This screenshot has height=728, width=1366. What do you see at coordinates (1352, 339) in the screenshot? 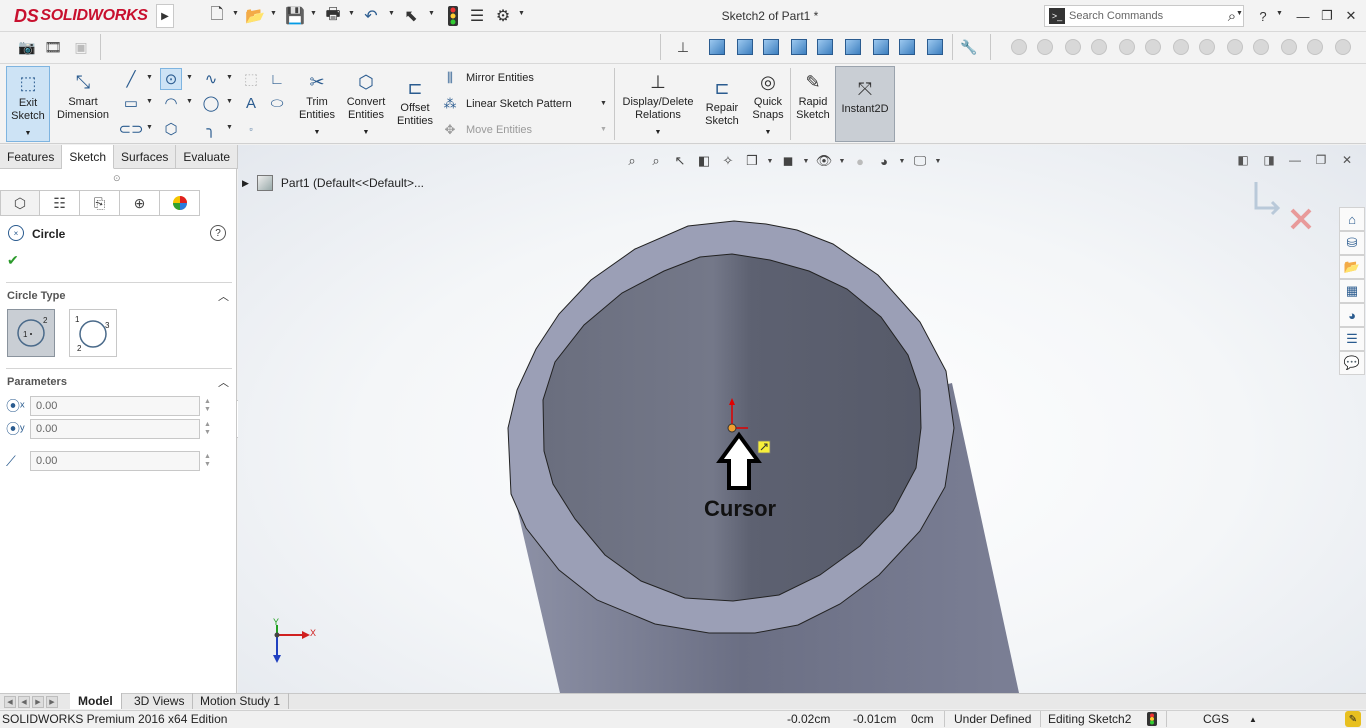
I see `custom-properties-icon: ☰` at bounding box center [1352, 339].